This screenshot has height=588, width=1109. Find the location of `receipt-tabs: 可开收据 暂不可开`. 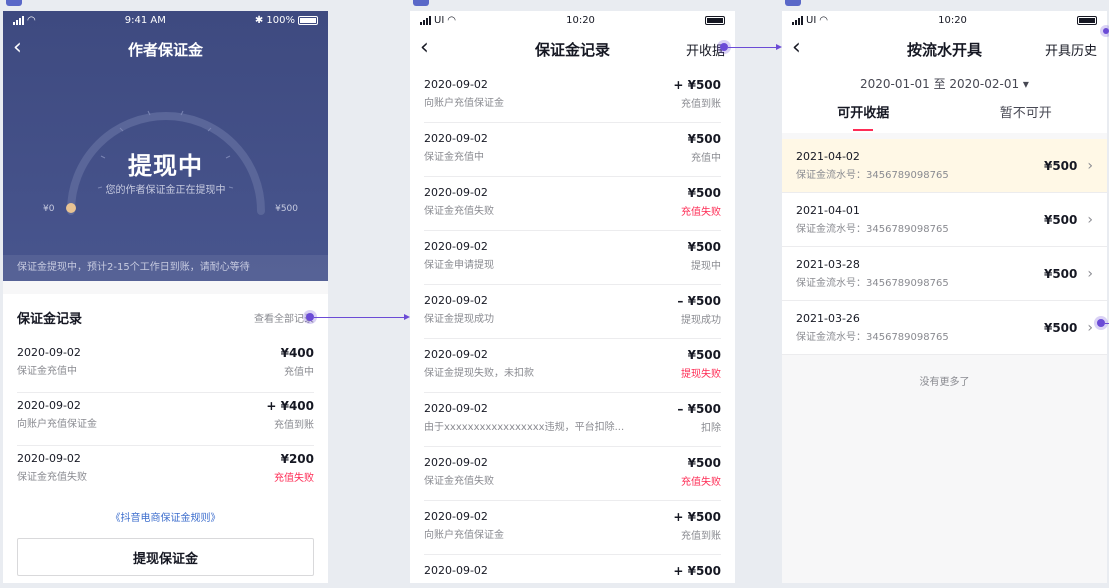

receipt-tabs: 可开收据 暂不可开 is located at coordinates (944, 116).